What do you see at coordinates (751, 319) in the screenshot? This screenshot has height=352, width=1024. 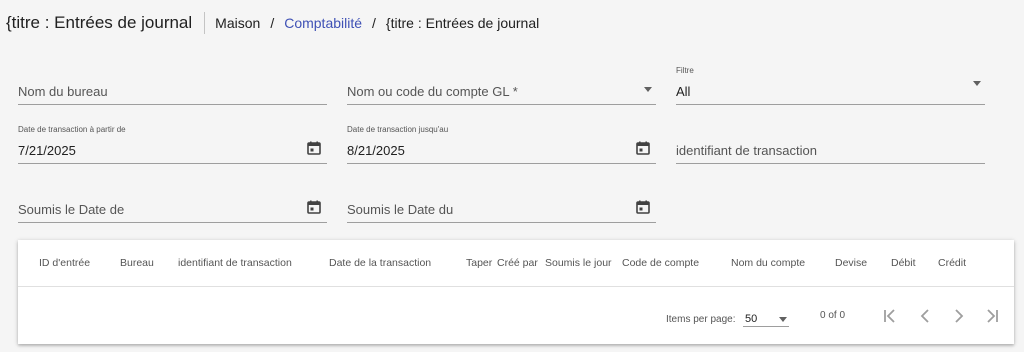 I see `page-size-value: 50` at bounding box center [751, 319].